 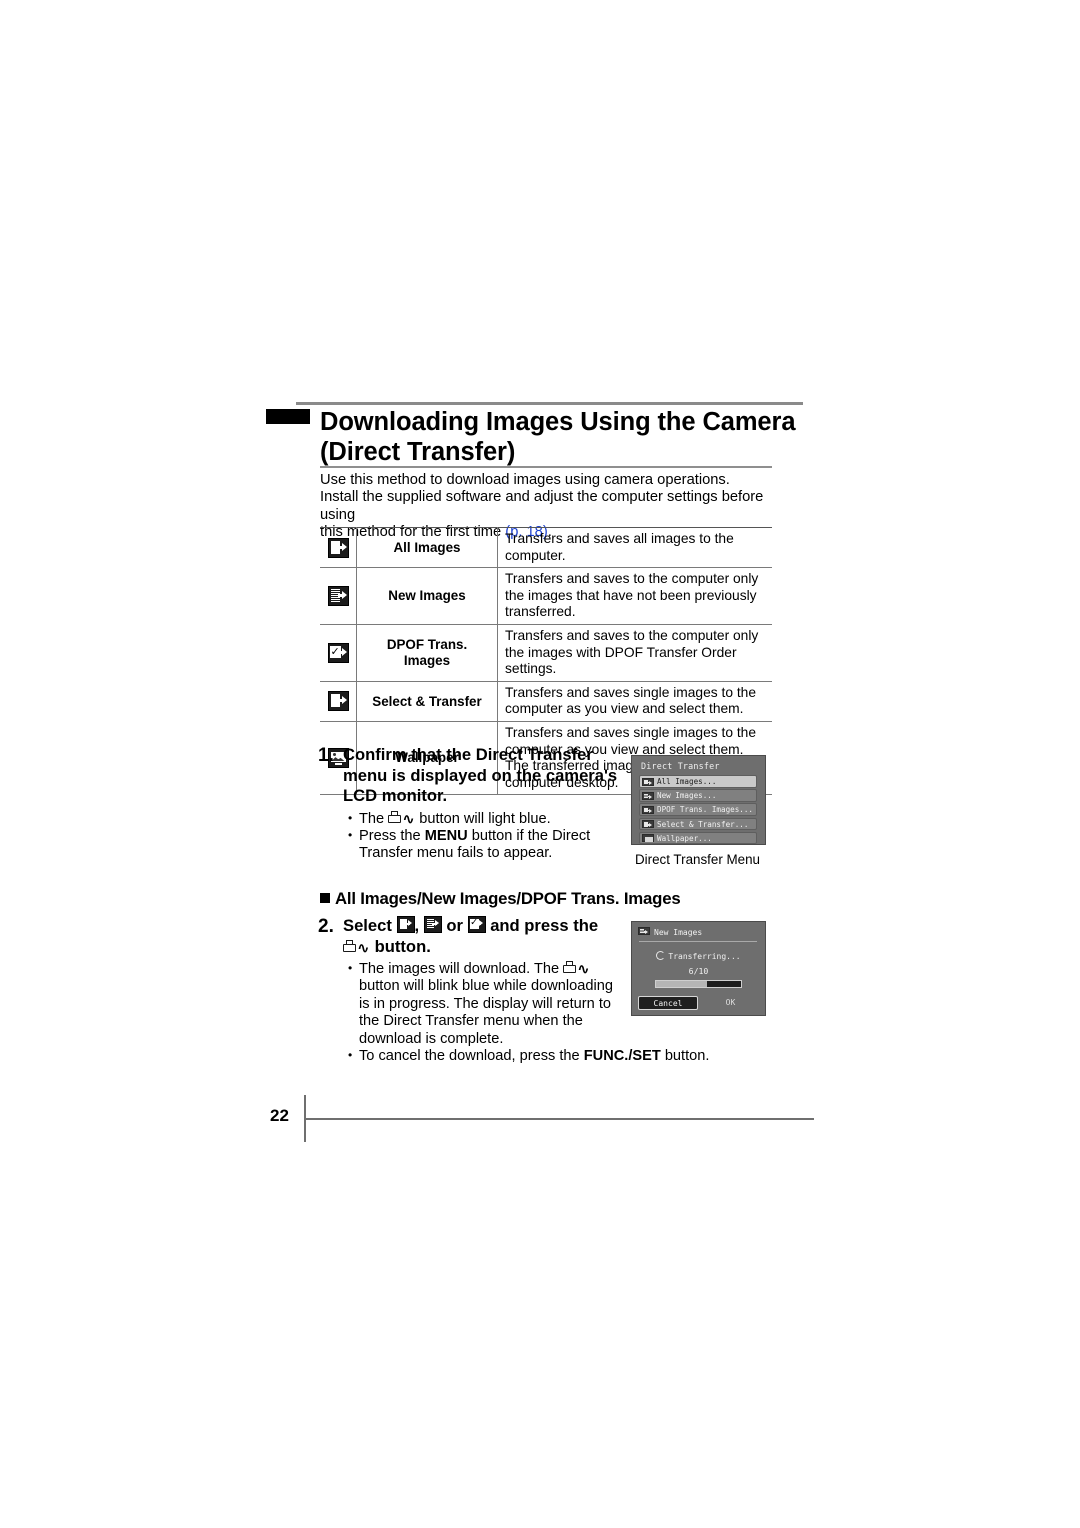 I want to click on lcd-transfer-divider, so click(x=698, y=941).